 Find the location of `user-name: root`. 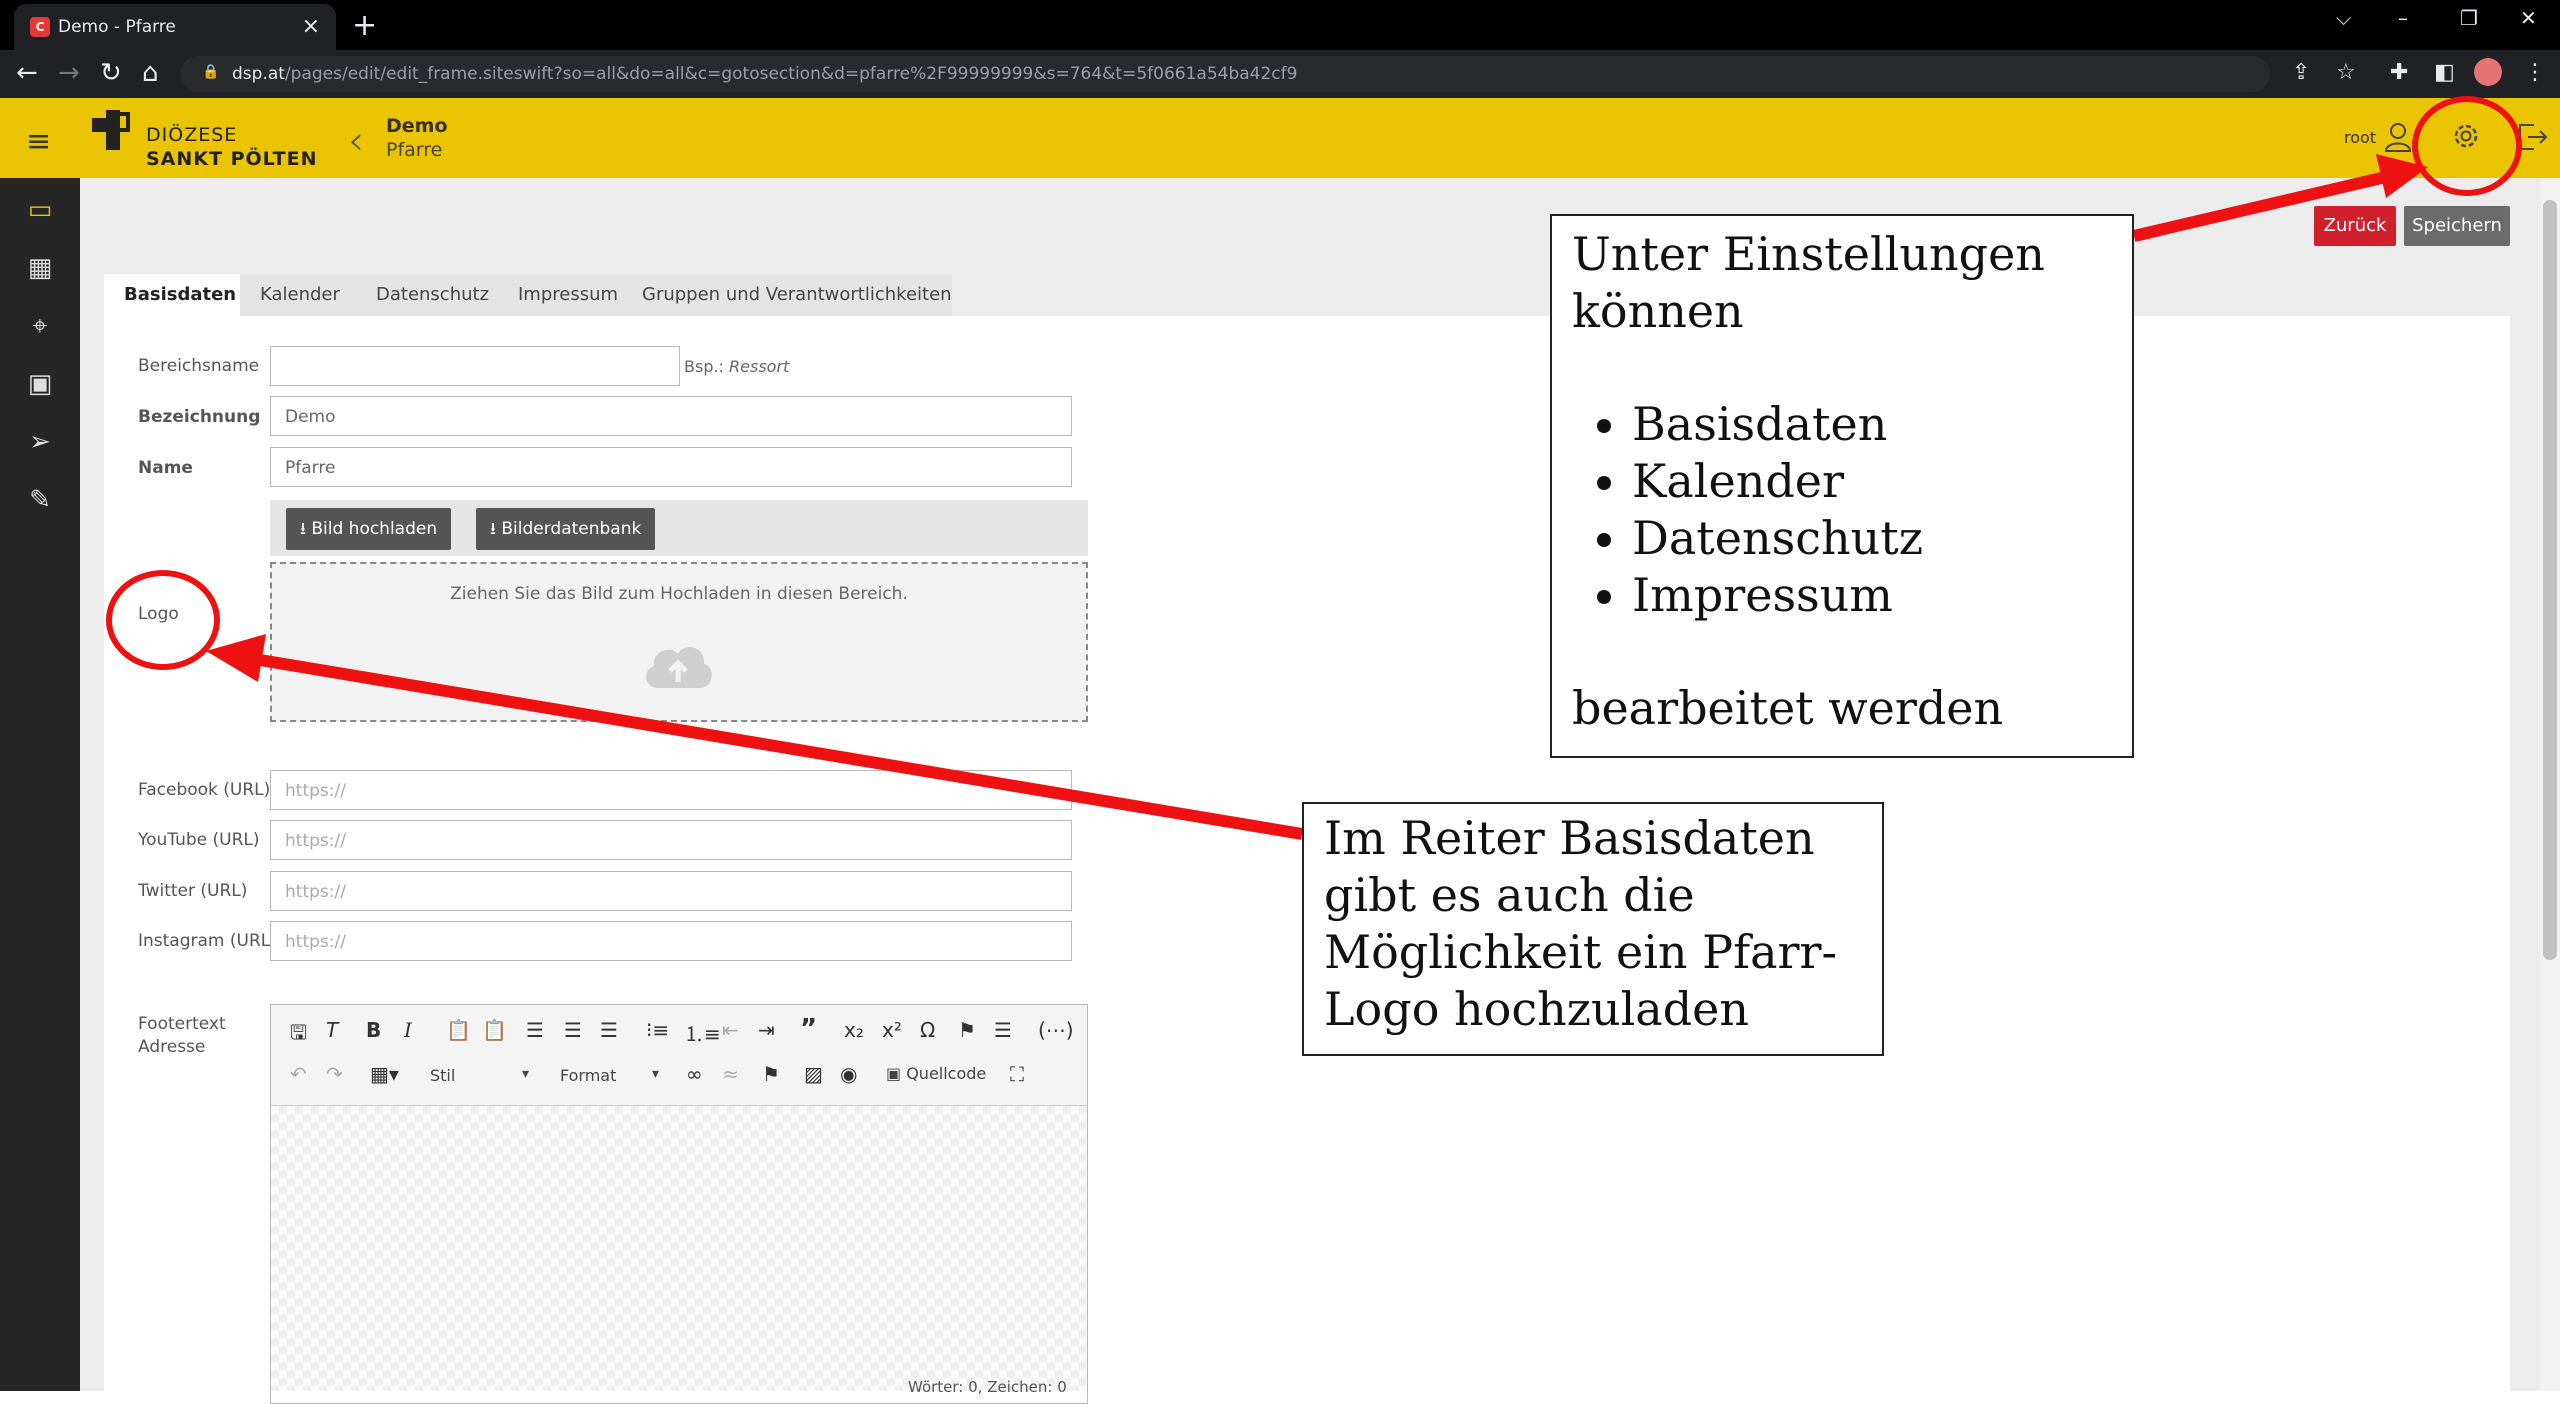

user-name: root is located at coordinates (2360, 137).